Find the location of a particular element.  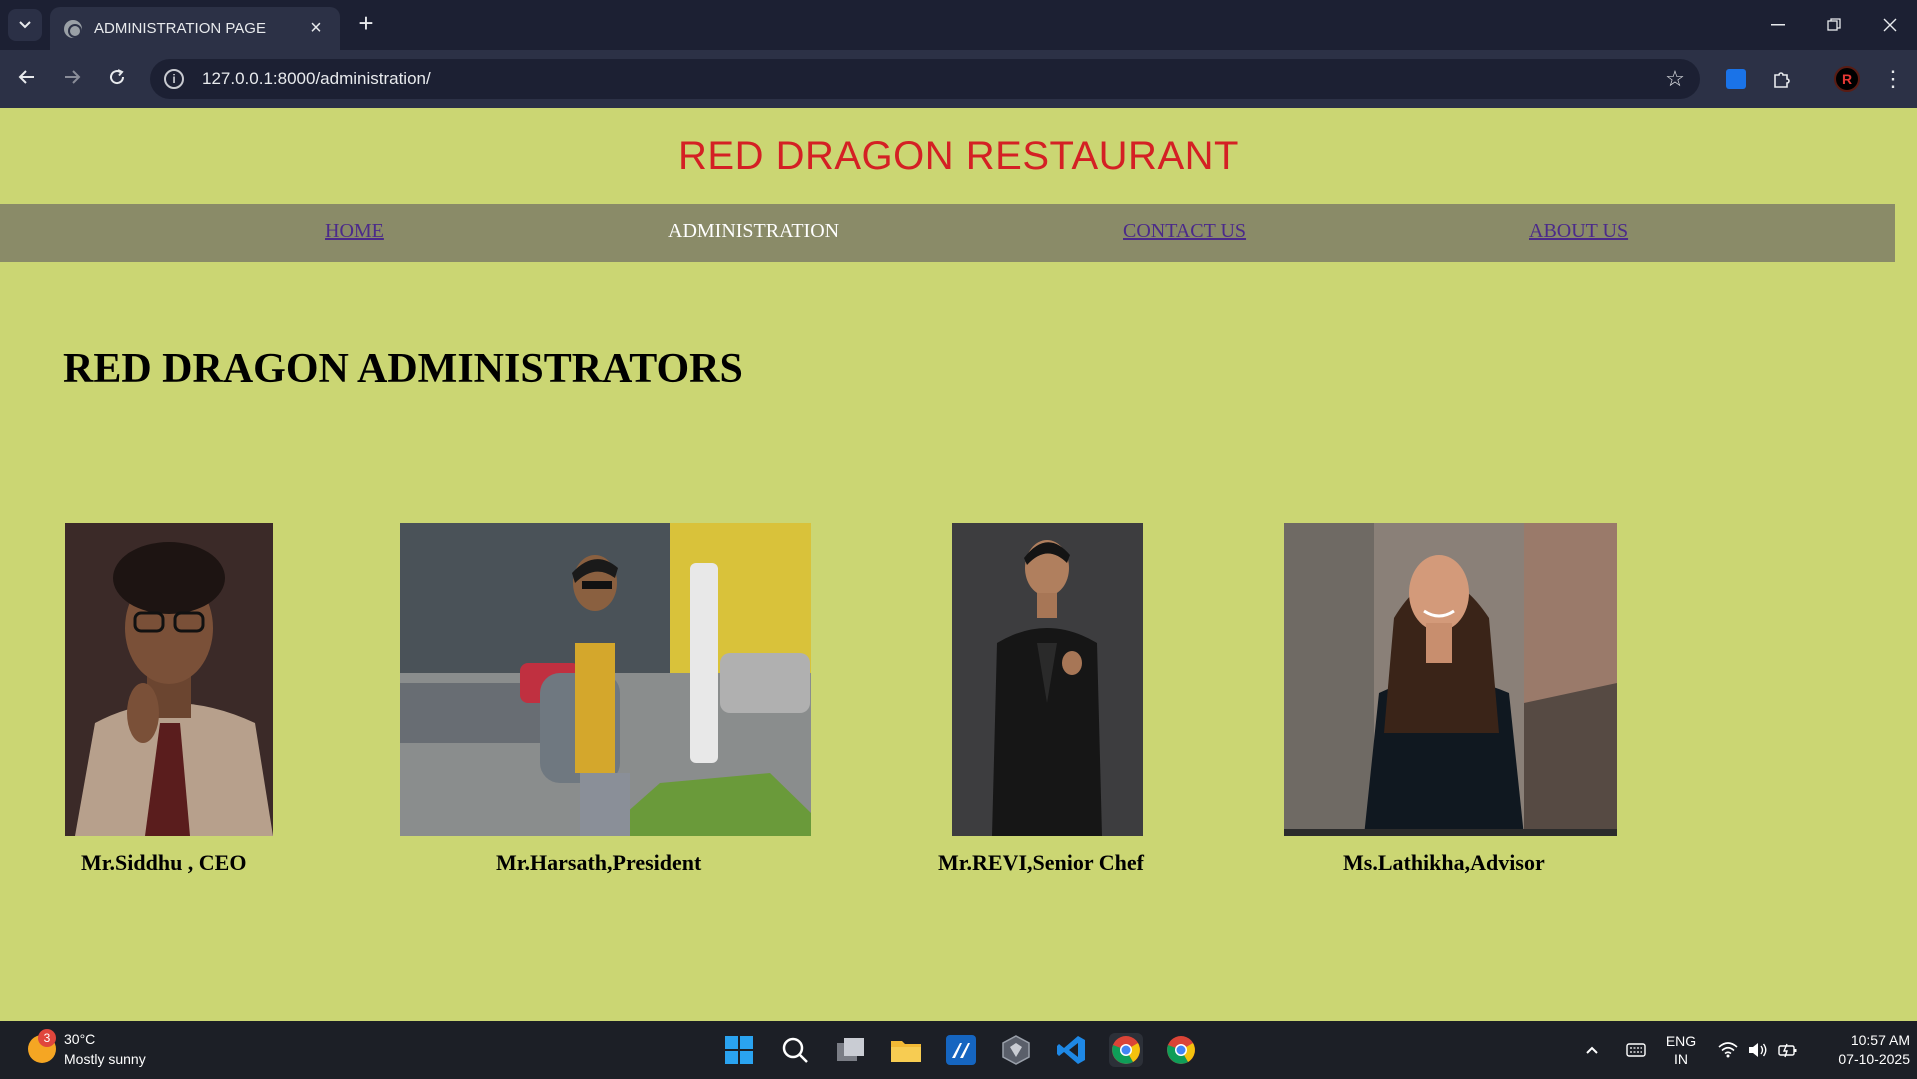

site-info-icon: i is located at coordinates (174, 79).